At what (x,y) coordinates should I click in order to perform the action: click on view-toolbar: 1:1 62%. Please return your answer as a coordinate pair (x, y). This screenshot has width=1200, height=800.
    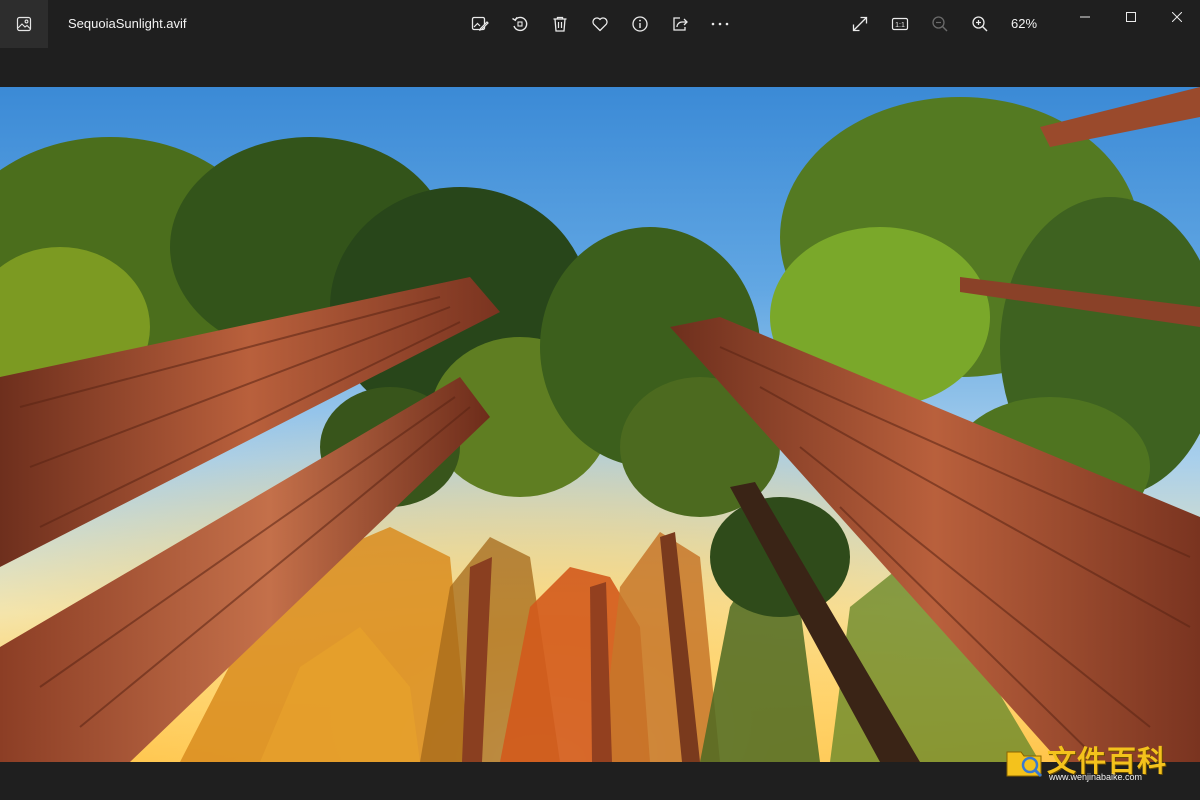
    Looking at the image, I should click on (944, 24).